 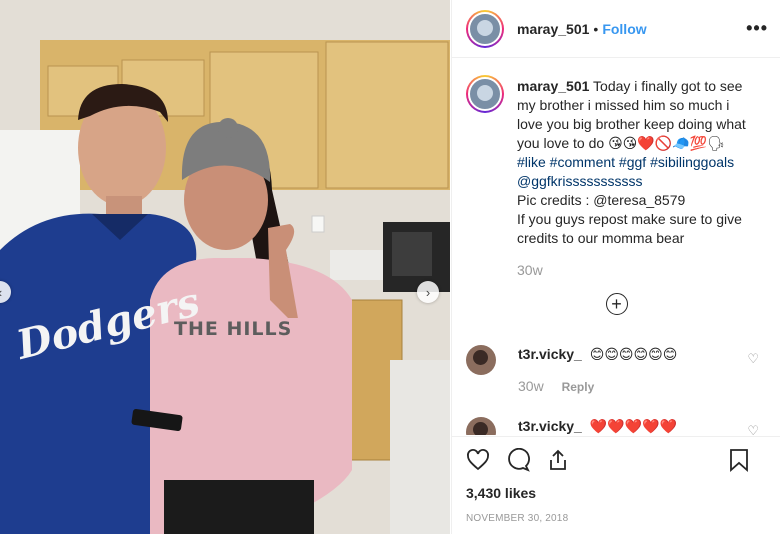 I want to click on bookmark-icon, so click(x=739, y=460).